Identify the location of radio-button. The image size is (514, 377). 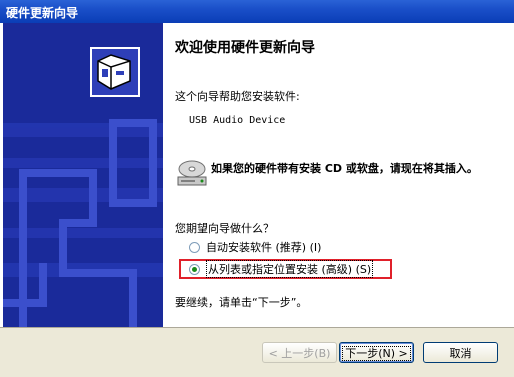
(194, 247).